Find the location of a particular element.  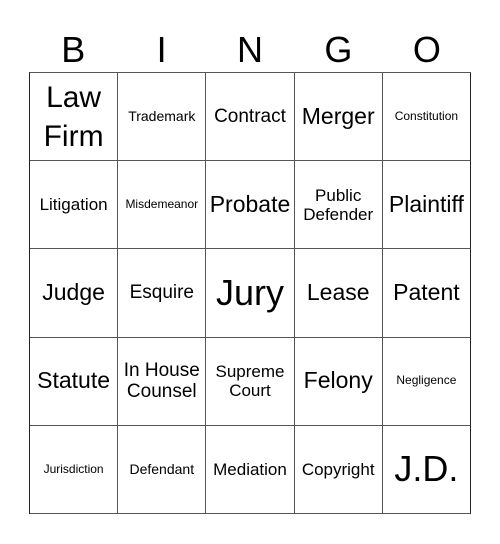

header-letter-b: B is located at coordinates (73, 49).